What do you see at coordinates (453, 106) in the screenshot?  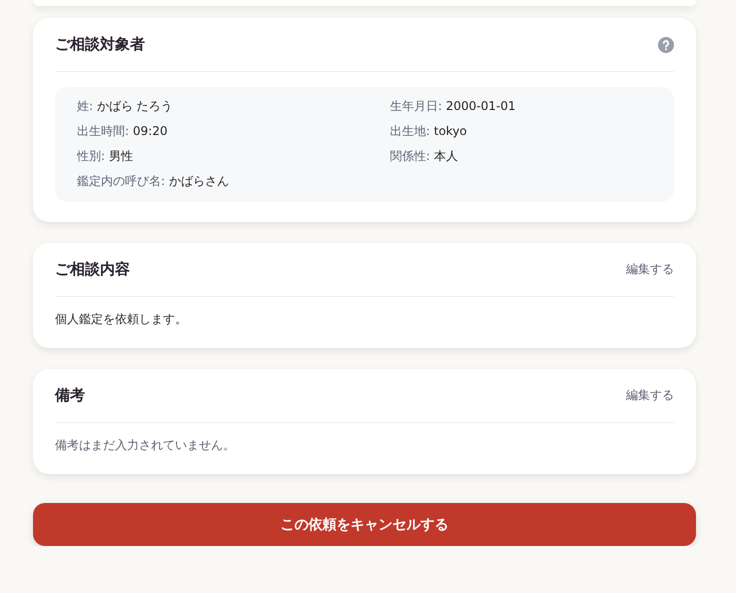 I see `detail-item: 生年月日: 2000-01-01` at bounding box center [453, 106].